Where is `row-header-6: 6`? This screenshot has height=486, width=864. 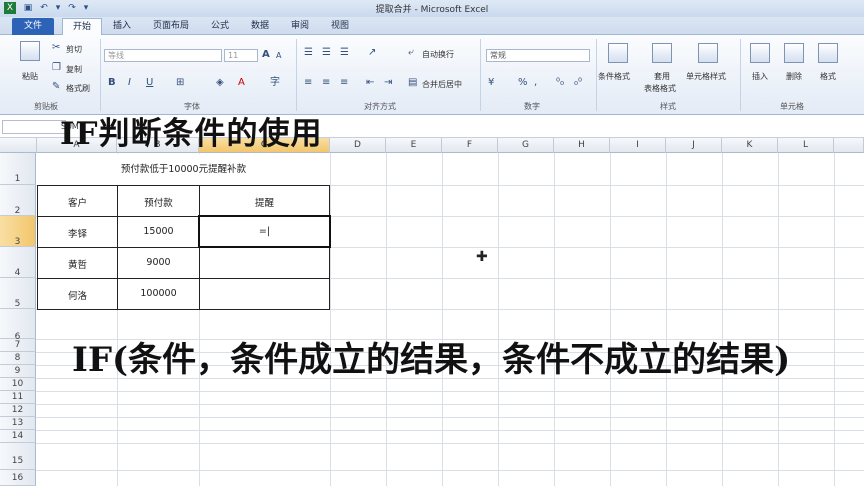
row-header-6: 6 is located at coordinates (18, 325).